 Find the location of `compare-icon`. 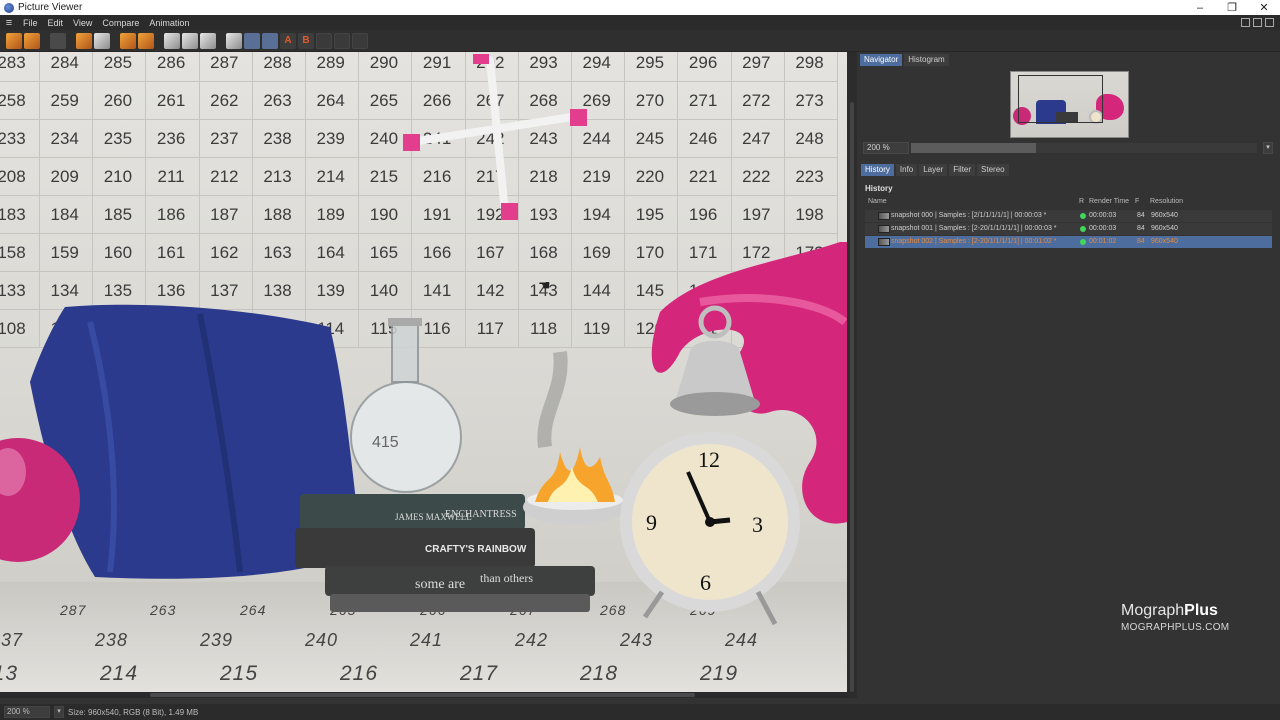

compare-icon is located at coordinates (234, 40).